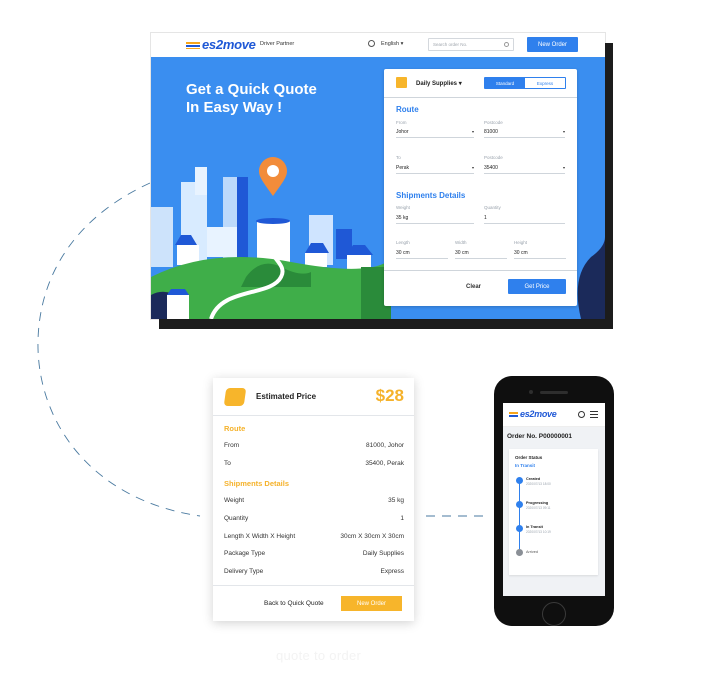 The height and width of the screenshot is (684, 726). I want to click on phone-header: es2move, so click(554, 415).